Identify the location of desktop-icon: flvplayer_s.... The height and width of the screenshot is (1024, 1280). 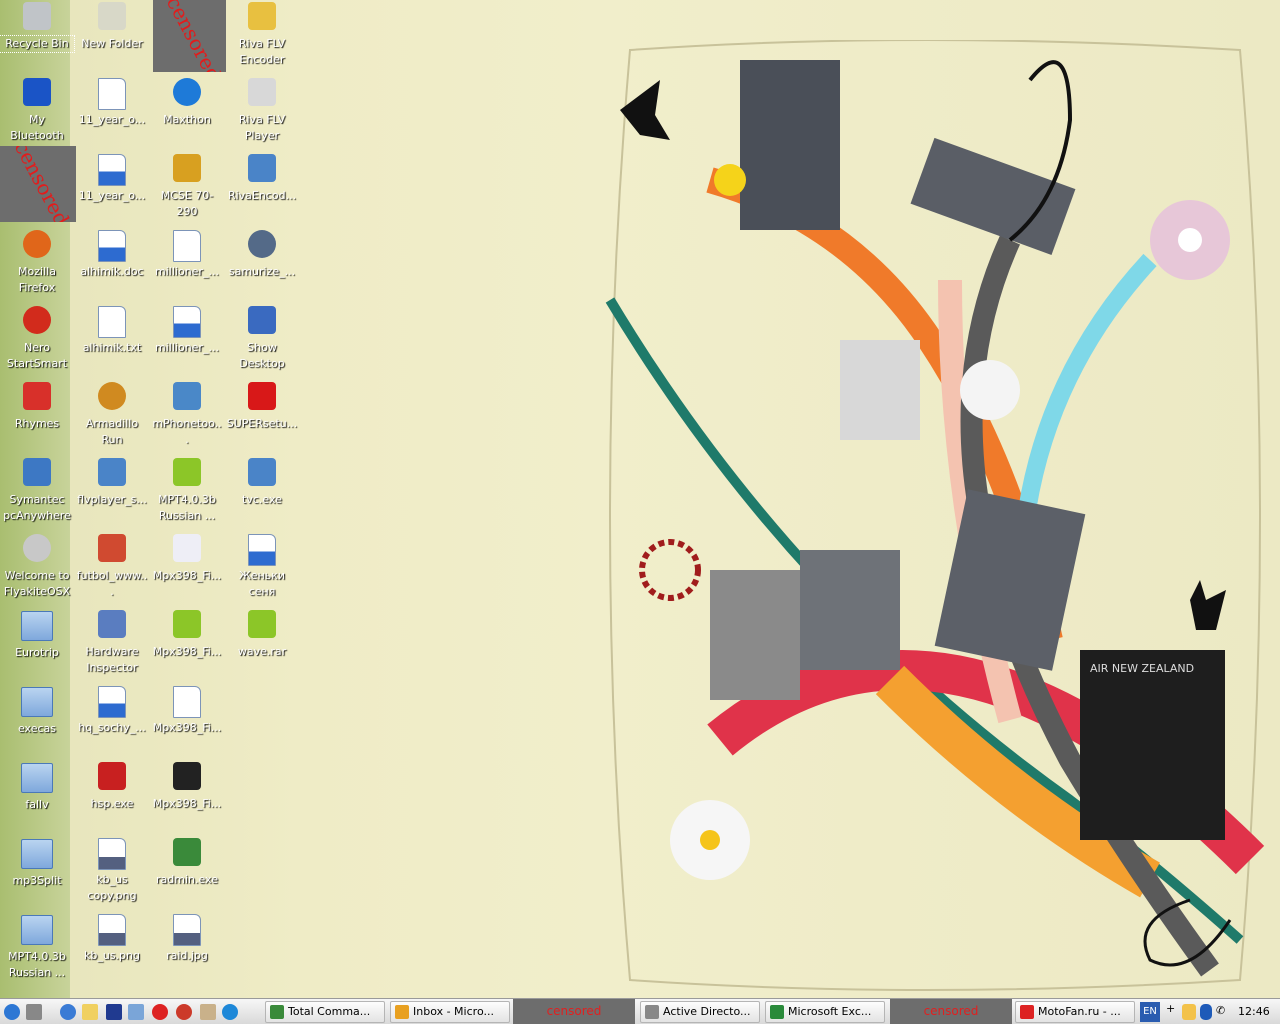
(112, 492).